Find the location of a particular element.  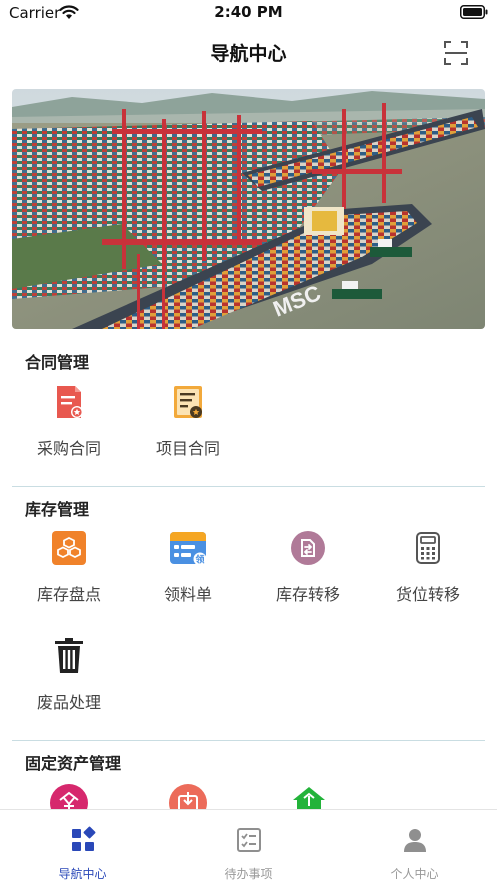

tab-label: 待办事项 is located at coordinates (248, 874).